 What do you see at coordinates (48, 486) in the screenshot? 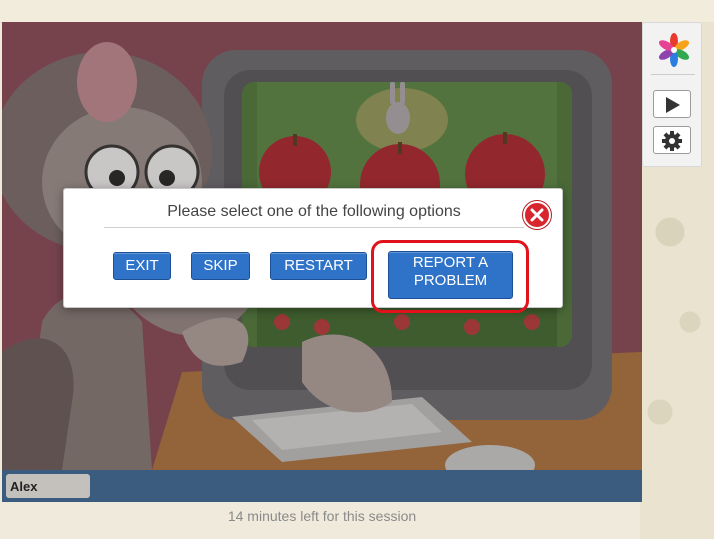
I see `user-name-badge: Alex` at bounding box center [48, 486].